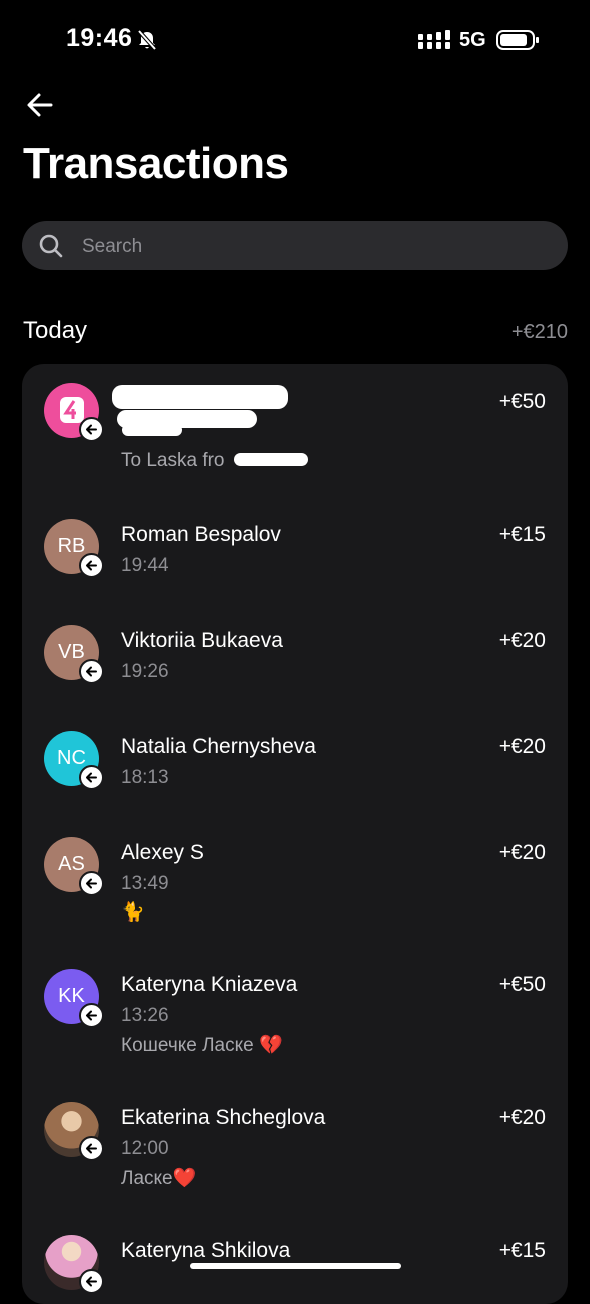 The image size is (590, 1304). Describe the element at coordinates (295, 656) in the screenshot. I see `transaction-row: VB Viktoriia Bukaeva 19:26 +€20` at that location.